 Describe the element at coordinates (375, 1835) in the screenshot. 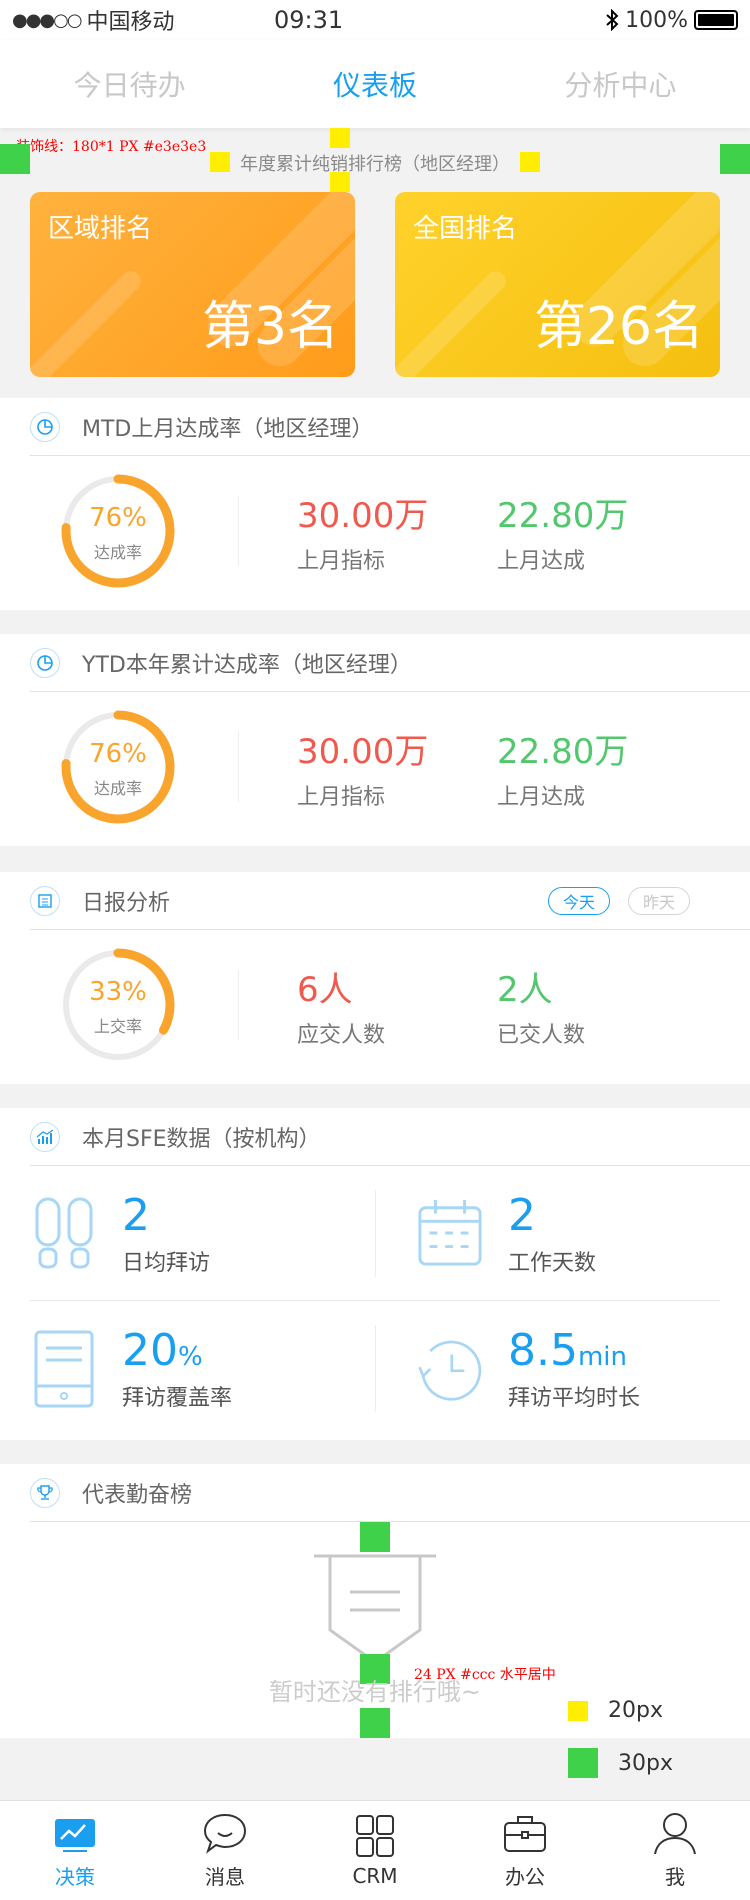

I see `grid-icon` at that location.